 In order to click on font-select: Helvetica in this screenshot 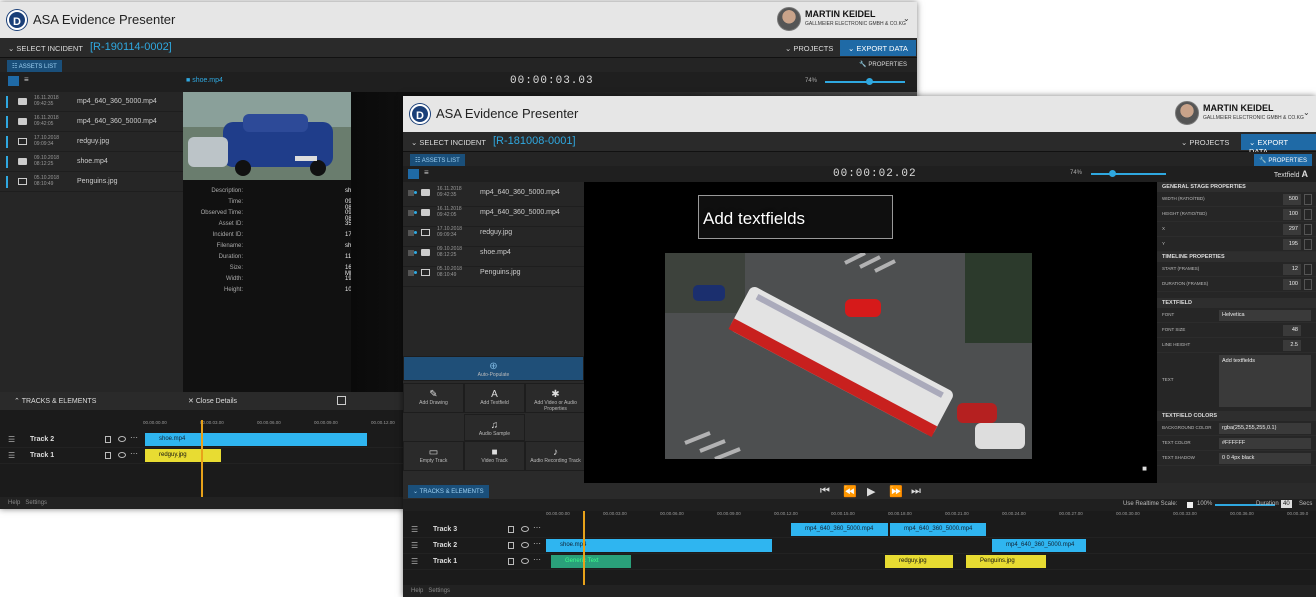, I will do `click(1265, 315)`.